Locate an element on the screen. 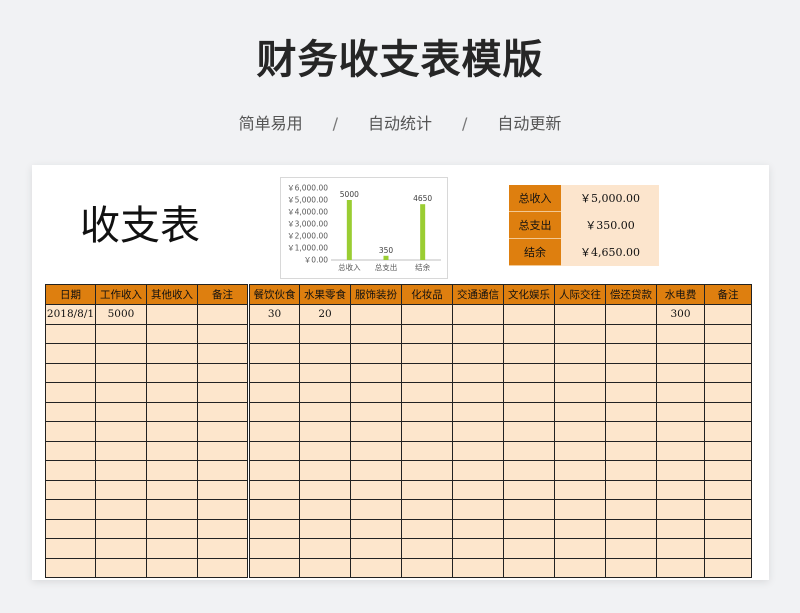 This screenshot has height=613, width=800. table-cell: 300 is located at coordinates (680, 314).